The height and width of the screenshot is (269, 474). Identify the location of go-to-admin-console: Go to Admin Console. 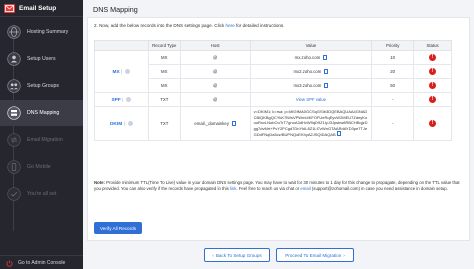
(41, 262).